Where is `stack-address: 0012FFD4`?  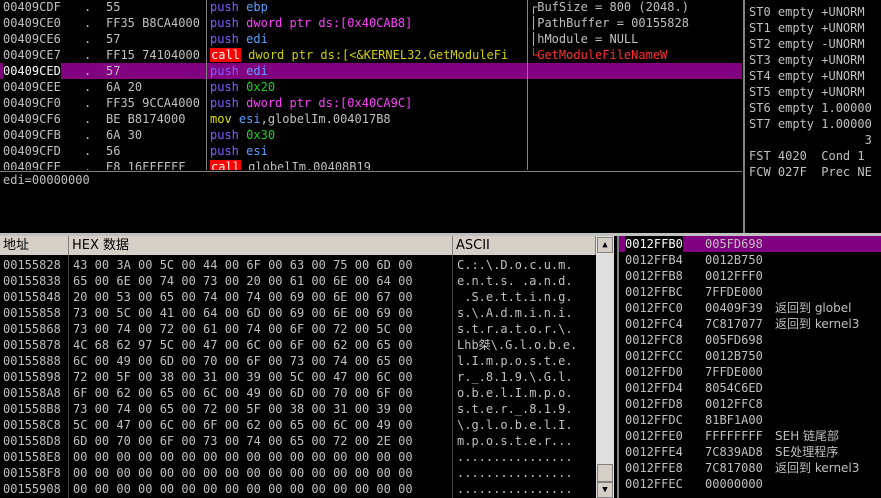
stack-address: 0012FFD4 is located at coordinates (654, 388).